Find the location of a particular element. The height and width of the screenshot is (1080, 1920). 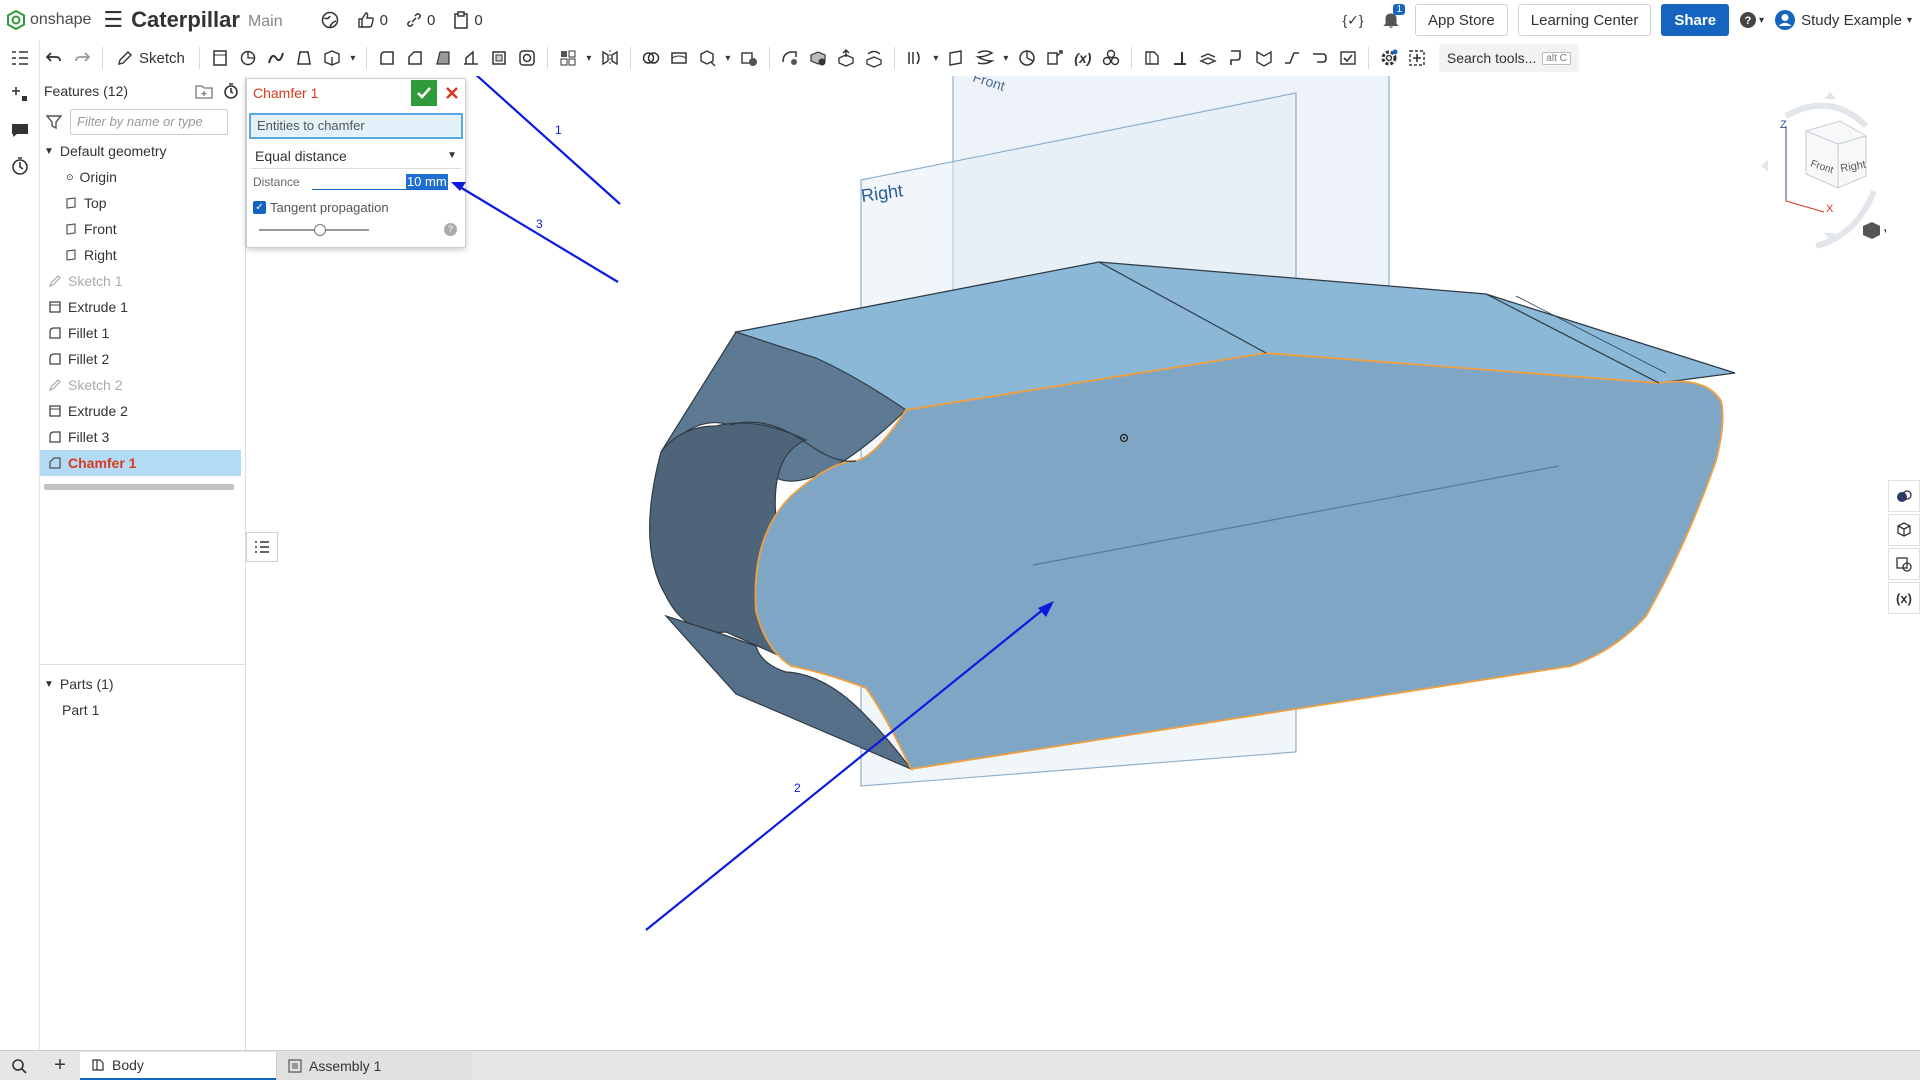

mate-features-icon is located at coordinates (1904, 564).